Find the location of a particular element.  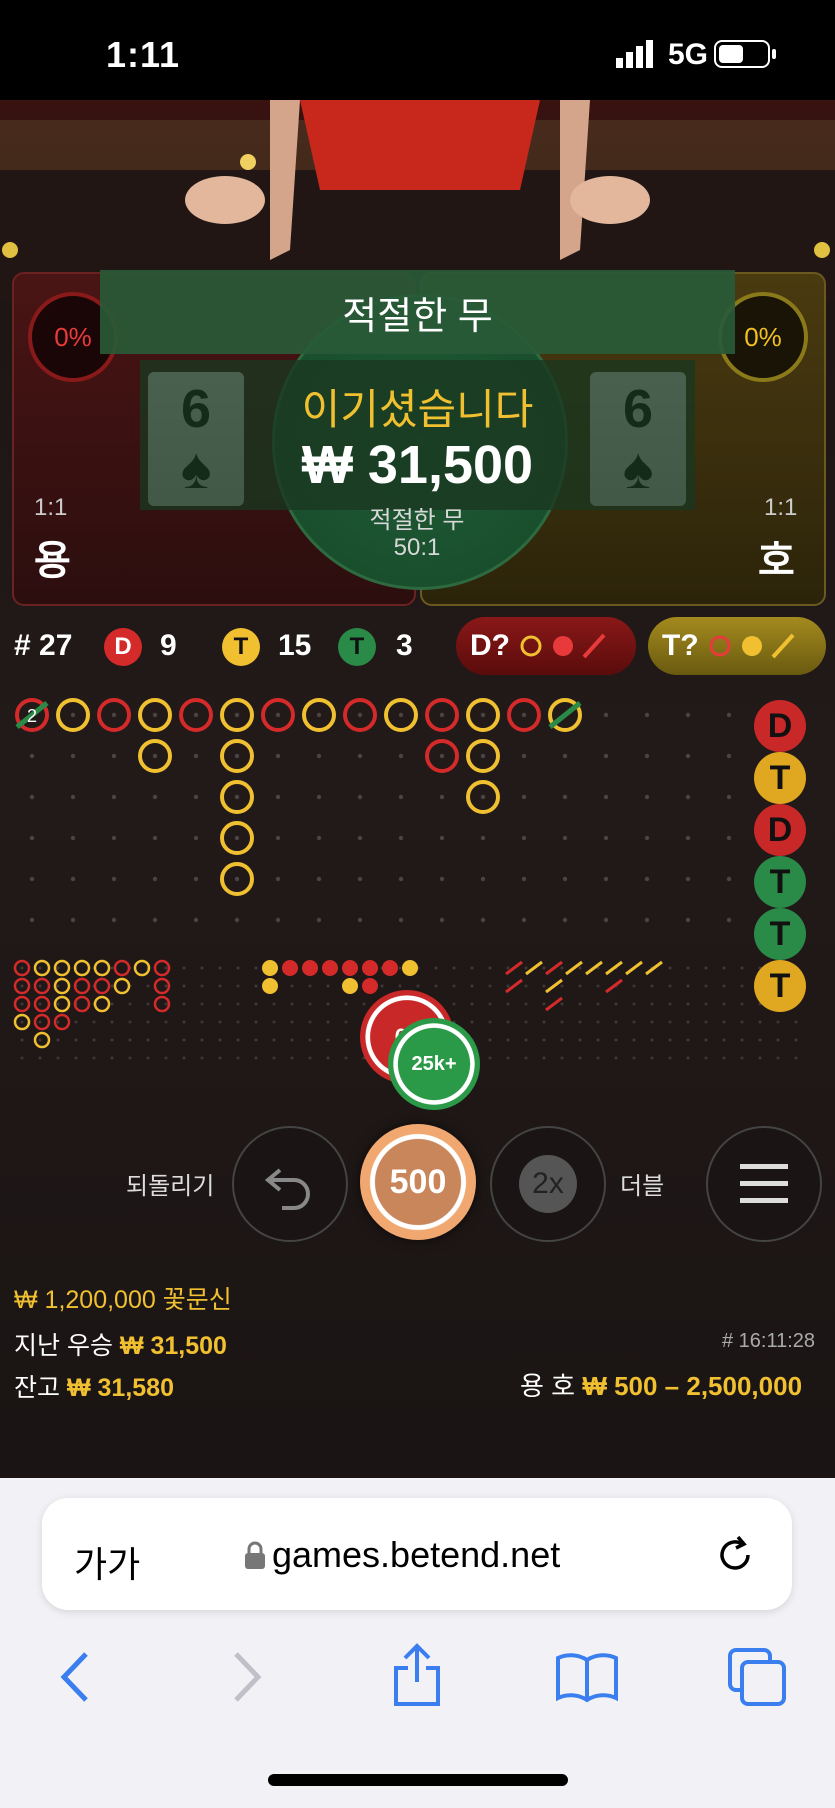

url-text: games.betend.net is located at coordinates (416, 1555).